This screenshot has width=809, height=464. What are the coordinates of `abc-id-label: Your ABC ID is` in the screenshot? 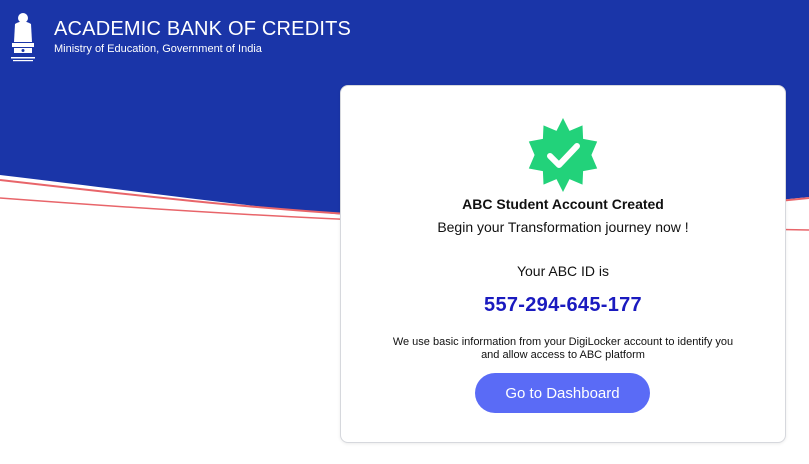 It's located at (563, 271).